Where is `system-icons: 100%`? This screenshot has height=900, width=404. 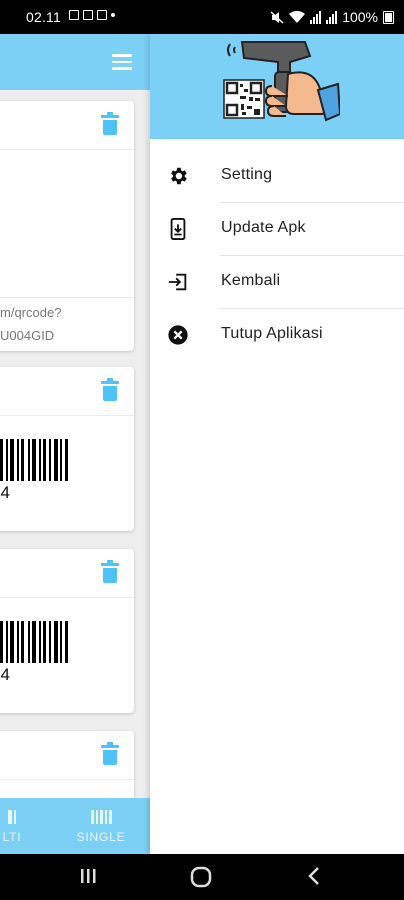 system-icons: 100% is located at coordinates (332, 17).